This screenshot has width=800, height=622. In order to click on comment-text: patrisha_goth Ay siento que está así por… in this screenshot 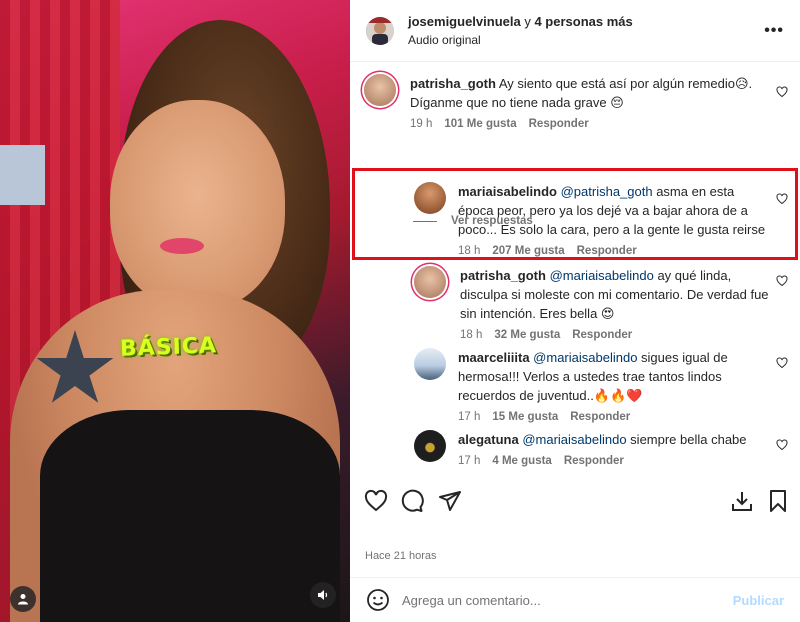, I will do `click(592, 93)`.